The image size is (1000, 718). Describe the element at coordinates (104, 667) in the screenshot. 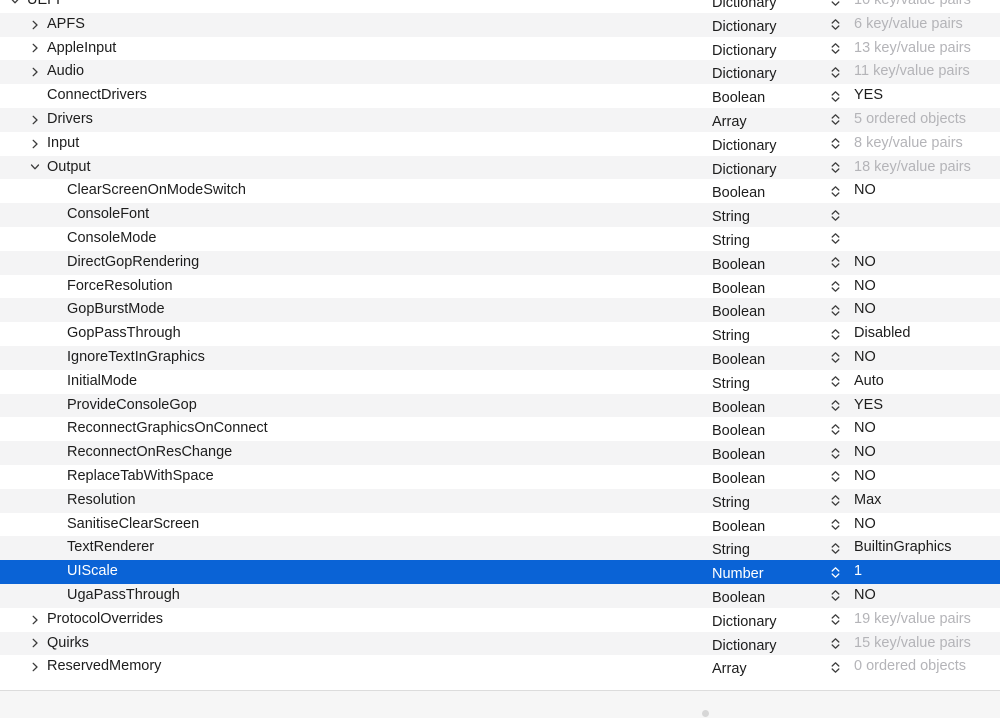

I see `key-label: ReservedMemory` at that location.